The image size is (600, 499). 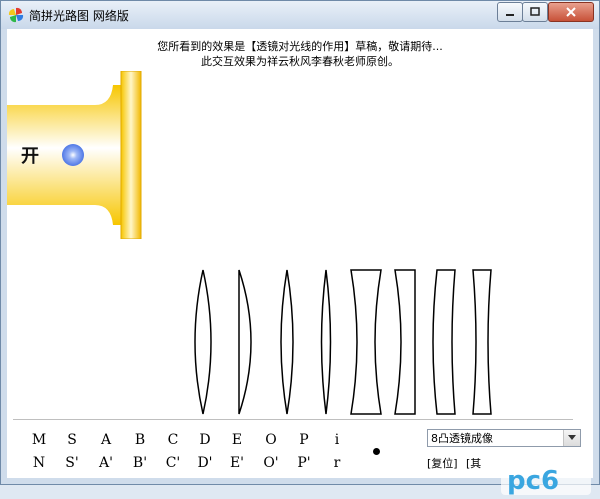 What do you see at coordinates (106, 463) in the screenshot?
I see `point-label-bottom-2: A'` at bounding box center [106, 463].